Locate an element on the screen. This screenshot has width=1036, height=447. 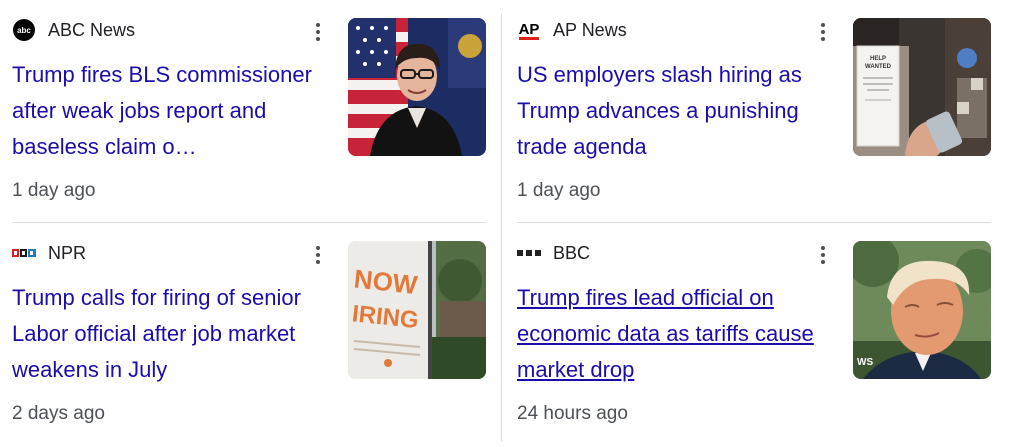
source-name: AP News is located at coordinates (590, 29).